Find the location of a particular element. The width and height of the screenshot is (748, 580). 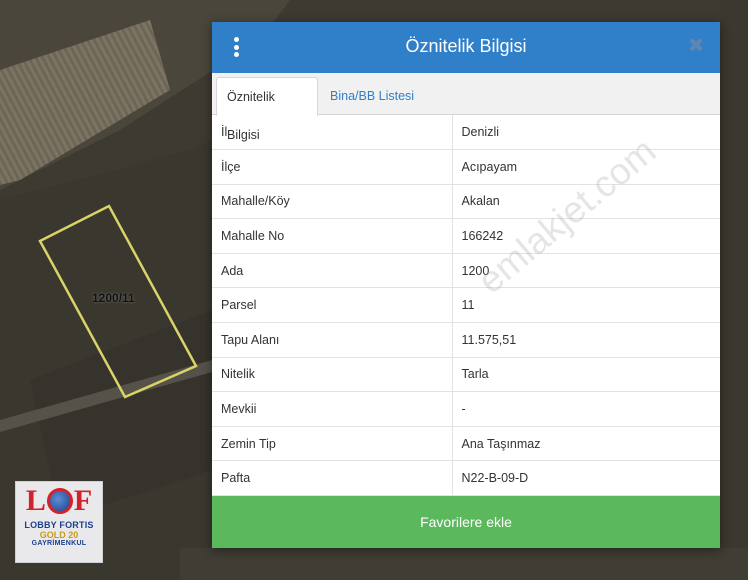

table-row: Ada 1200 is located at coordinates (466, 271).